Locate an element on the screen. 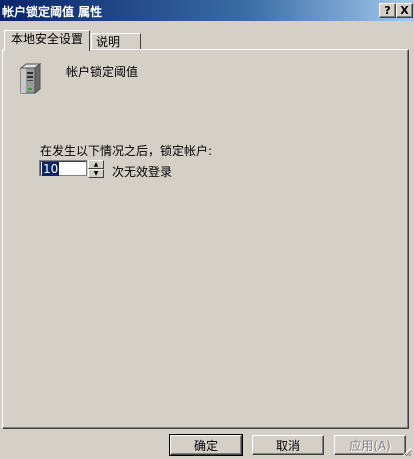  threshold-value: 10 is located at coordinates (51, 169).